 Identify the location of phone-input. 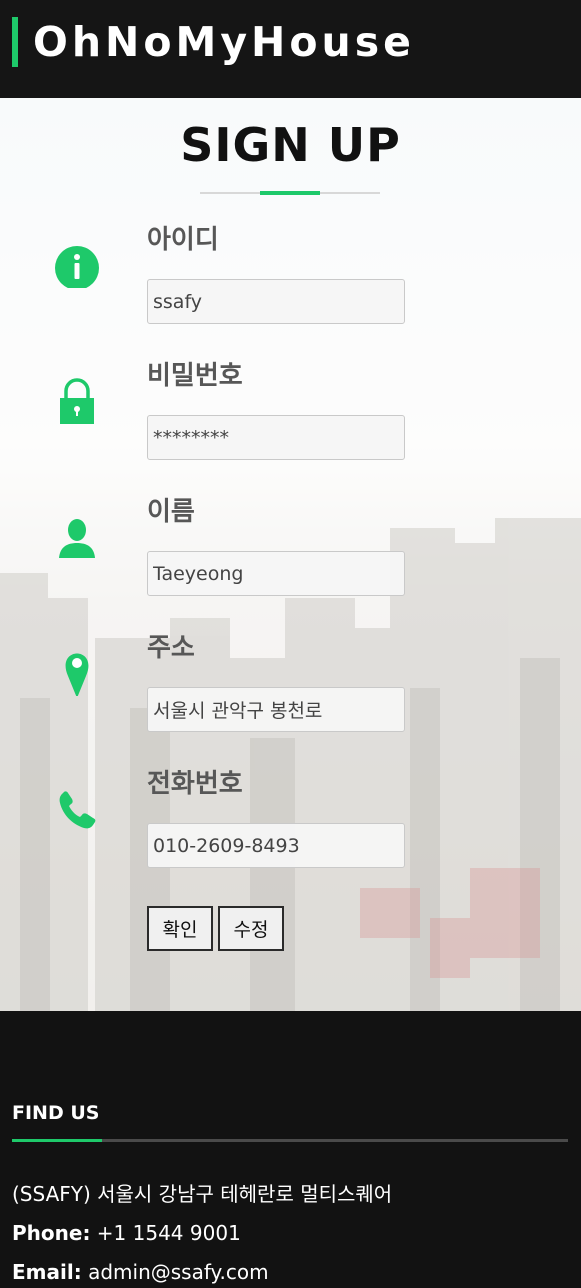
(276, 845).